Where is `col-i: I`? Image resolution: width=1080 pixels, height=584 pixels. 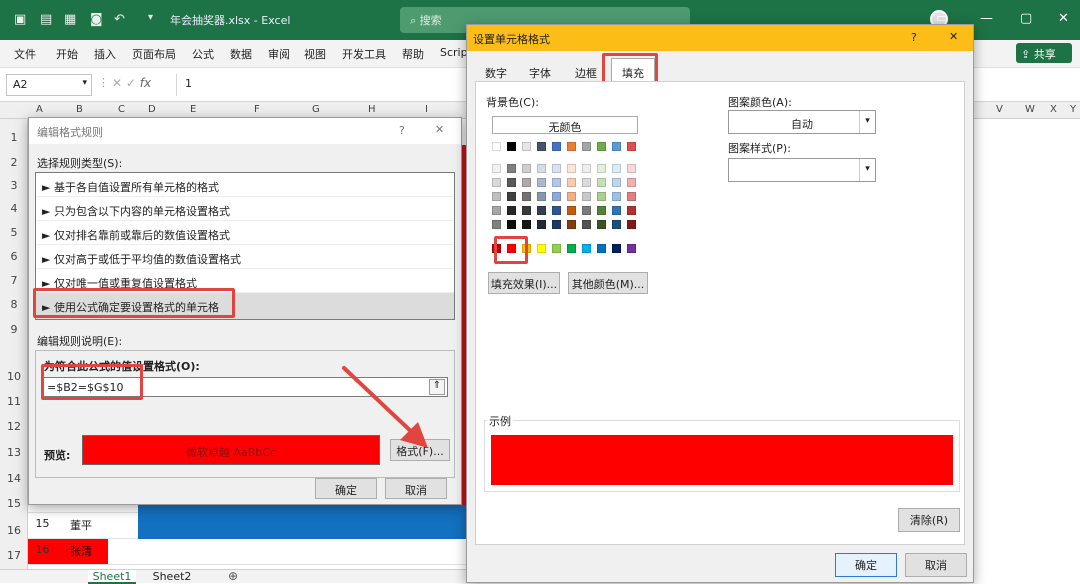
col-i: I is located at coordinates (426, 109).